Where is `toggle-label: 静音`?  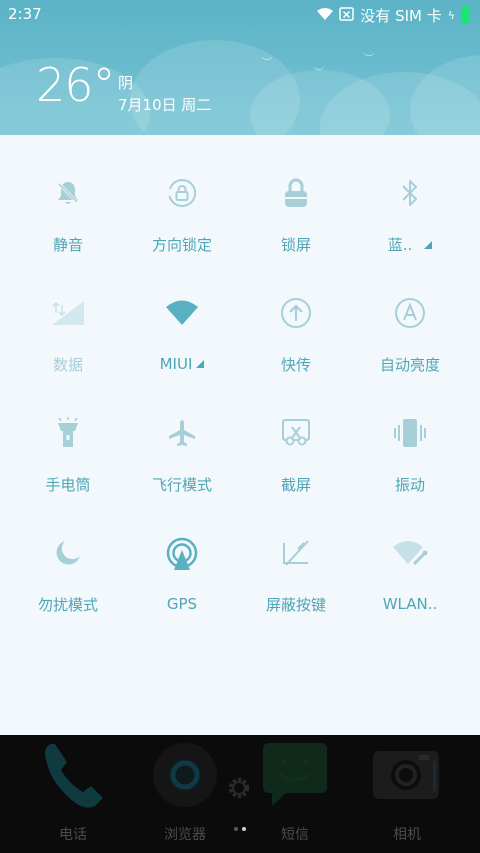 toggle-label: 静音 is located at coordinates (67, 245).